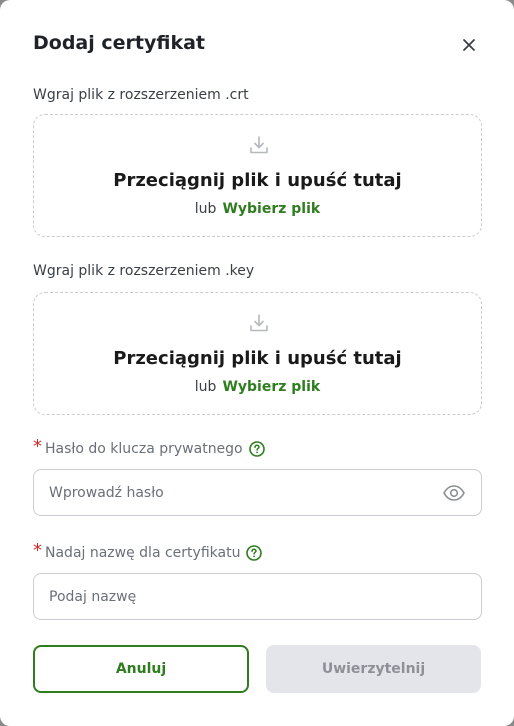  Describe the element at coordinates (454, 493) in the screenshot. I see `eye-icon` at that location.